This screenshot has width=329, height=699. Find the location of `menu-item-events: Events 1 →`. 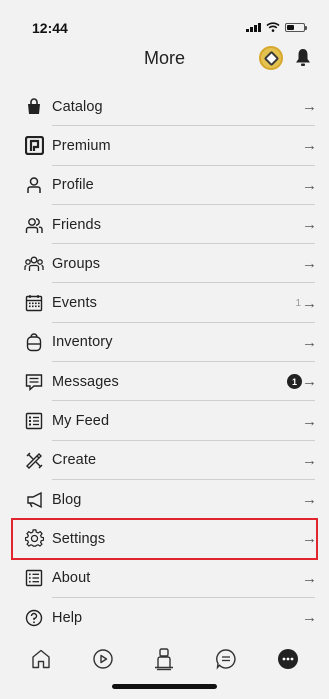

menu-item-events: Events 1 → is located at coordinates (164, 303).